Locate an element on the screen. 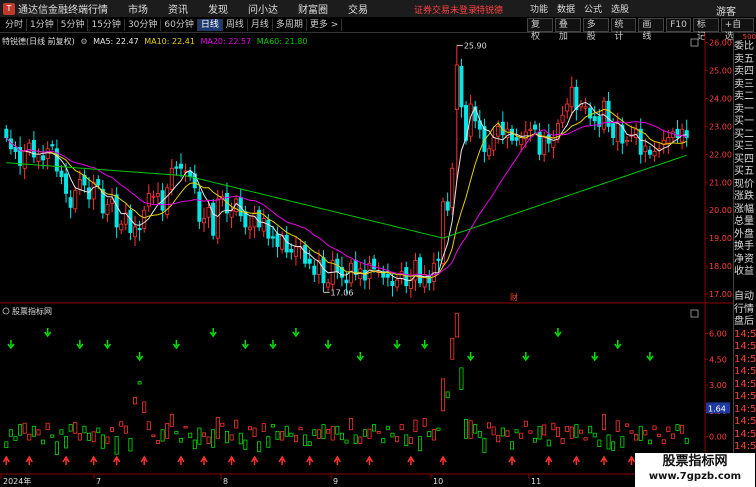 The width and height of the screenshot is (756, 487). right-panel-item: 行情 is located at coordinates (745, 310).